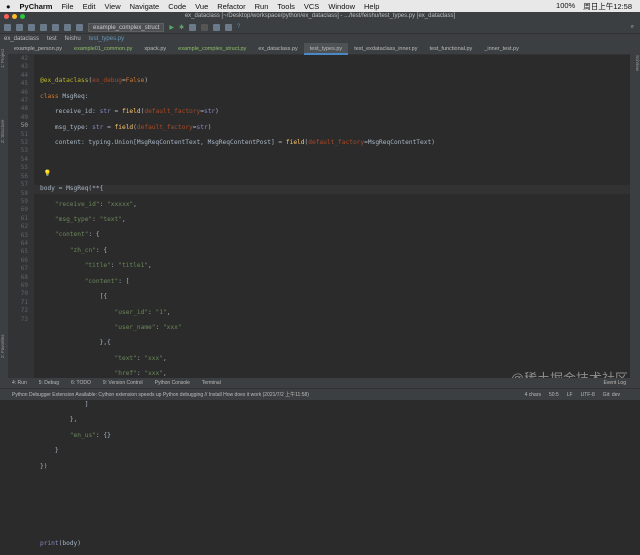 This screenshot has width=640, height=555. Describe the element at coordinates (107, 281) in the screenshot. I see `code-line: "content": [` at that location.